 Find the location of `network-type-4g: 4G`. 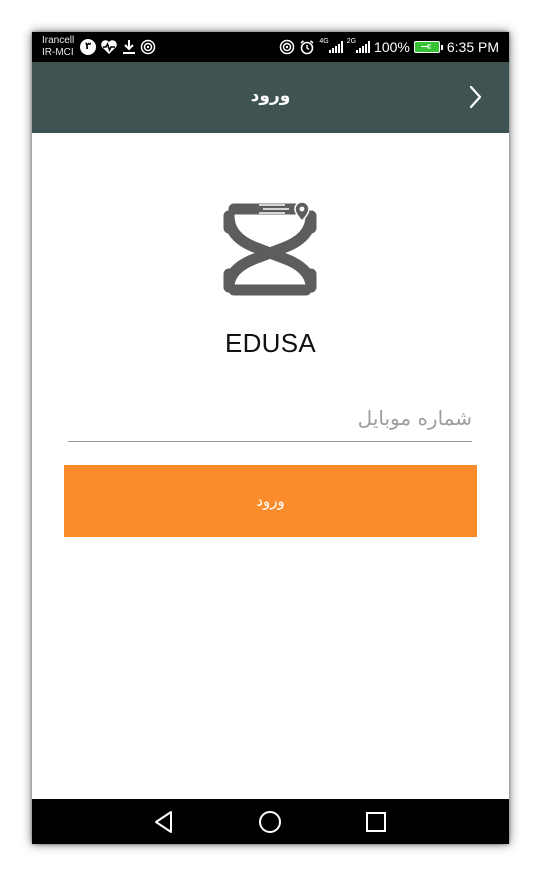

network-type-4g: 4G is located at coordinates (324, 41).